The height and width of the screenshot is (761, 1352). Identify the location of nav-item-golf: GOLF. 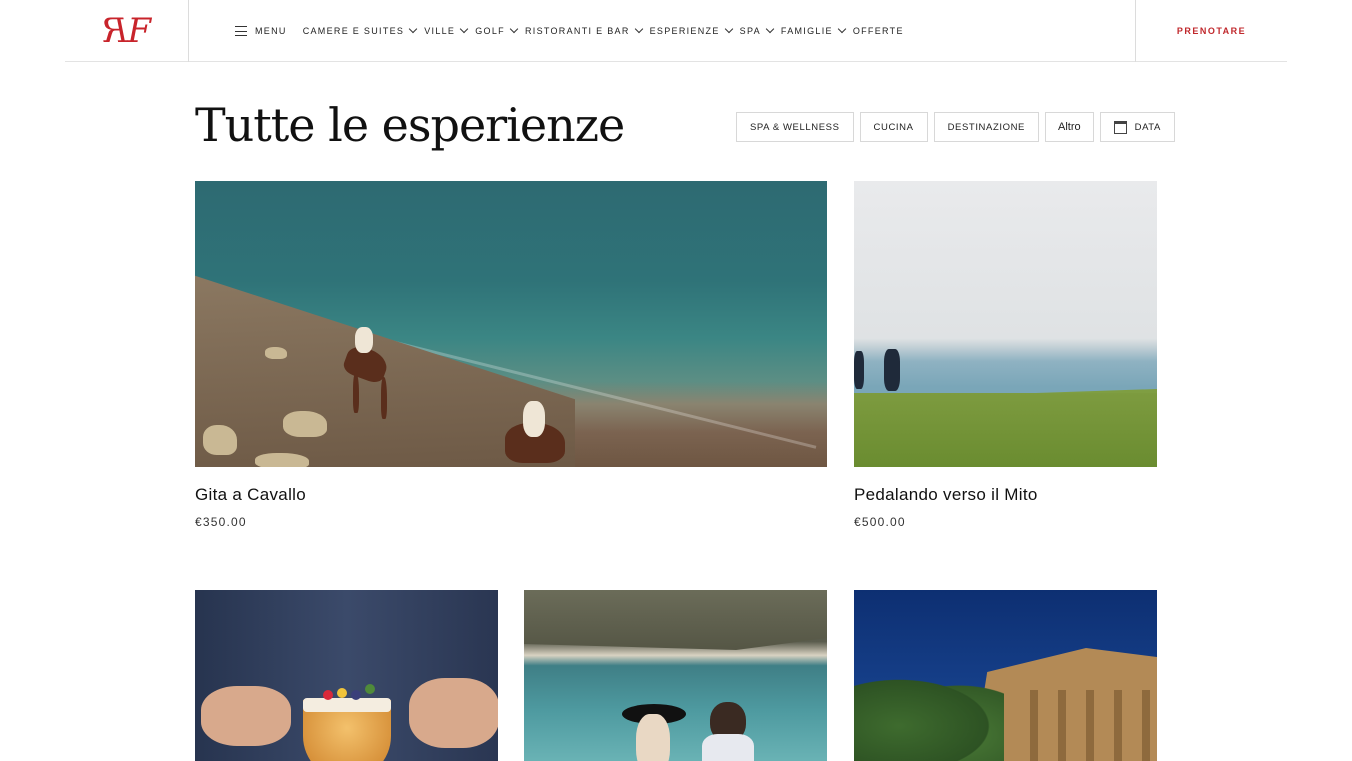
(497, 30).